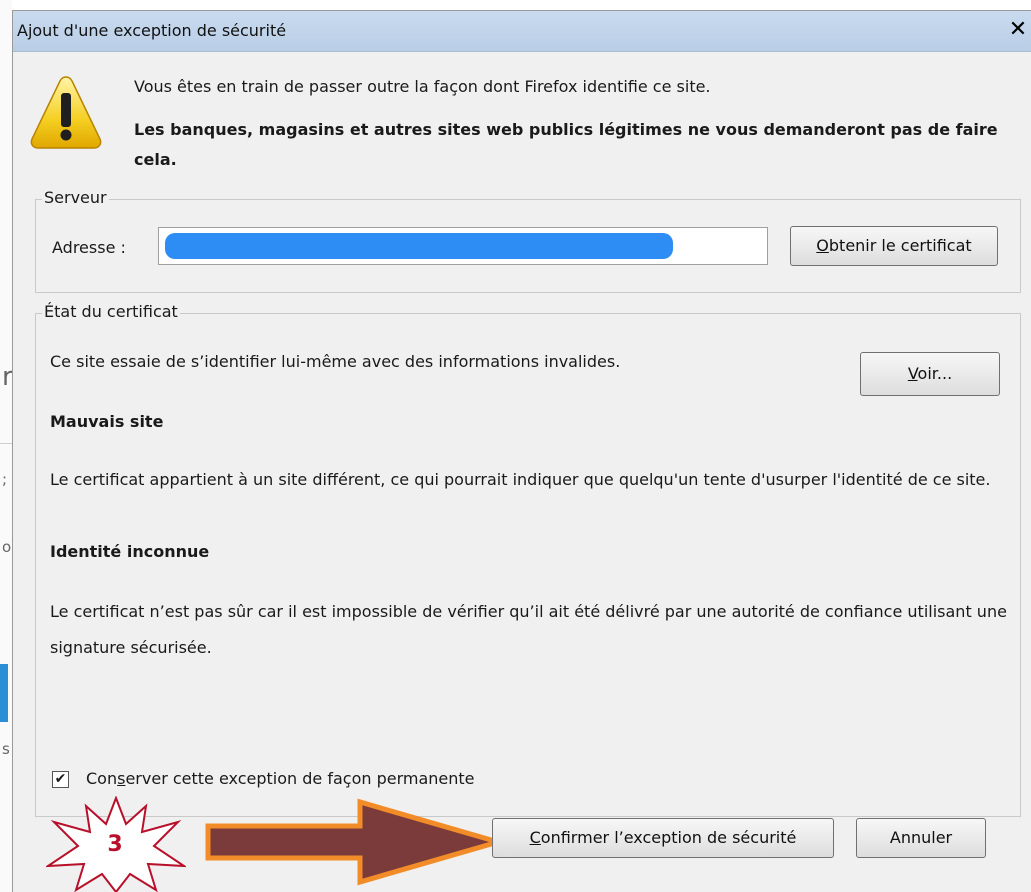 This screenshot has width=1031, height=892. I want to click on background-glyph: s, so click(6, 749).